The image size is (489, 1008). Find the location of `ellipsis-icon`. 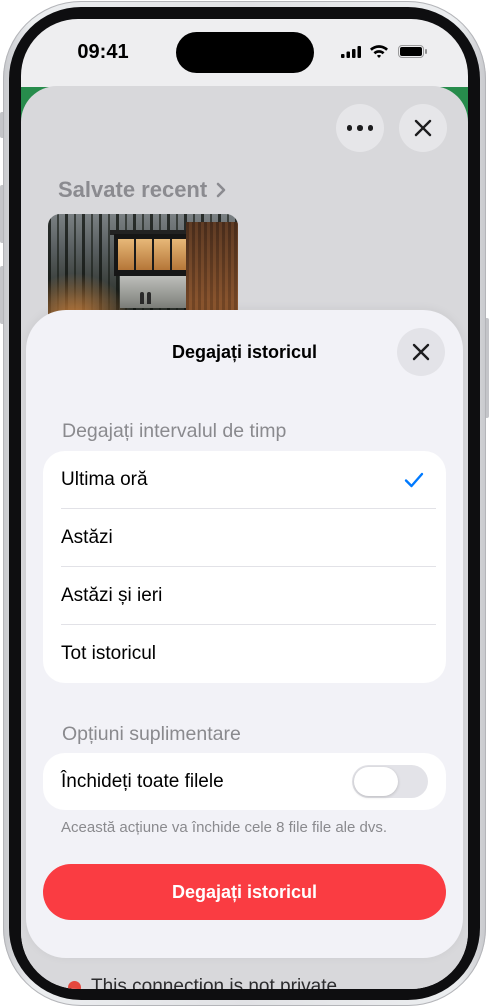

ellipsis-icon is located at coordinates (360, 128).